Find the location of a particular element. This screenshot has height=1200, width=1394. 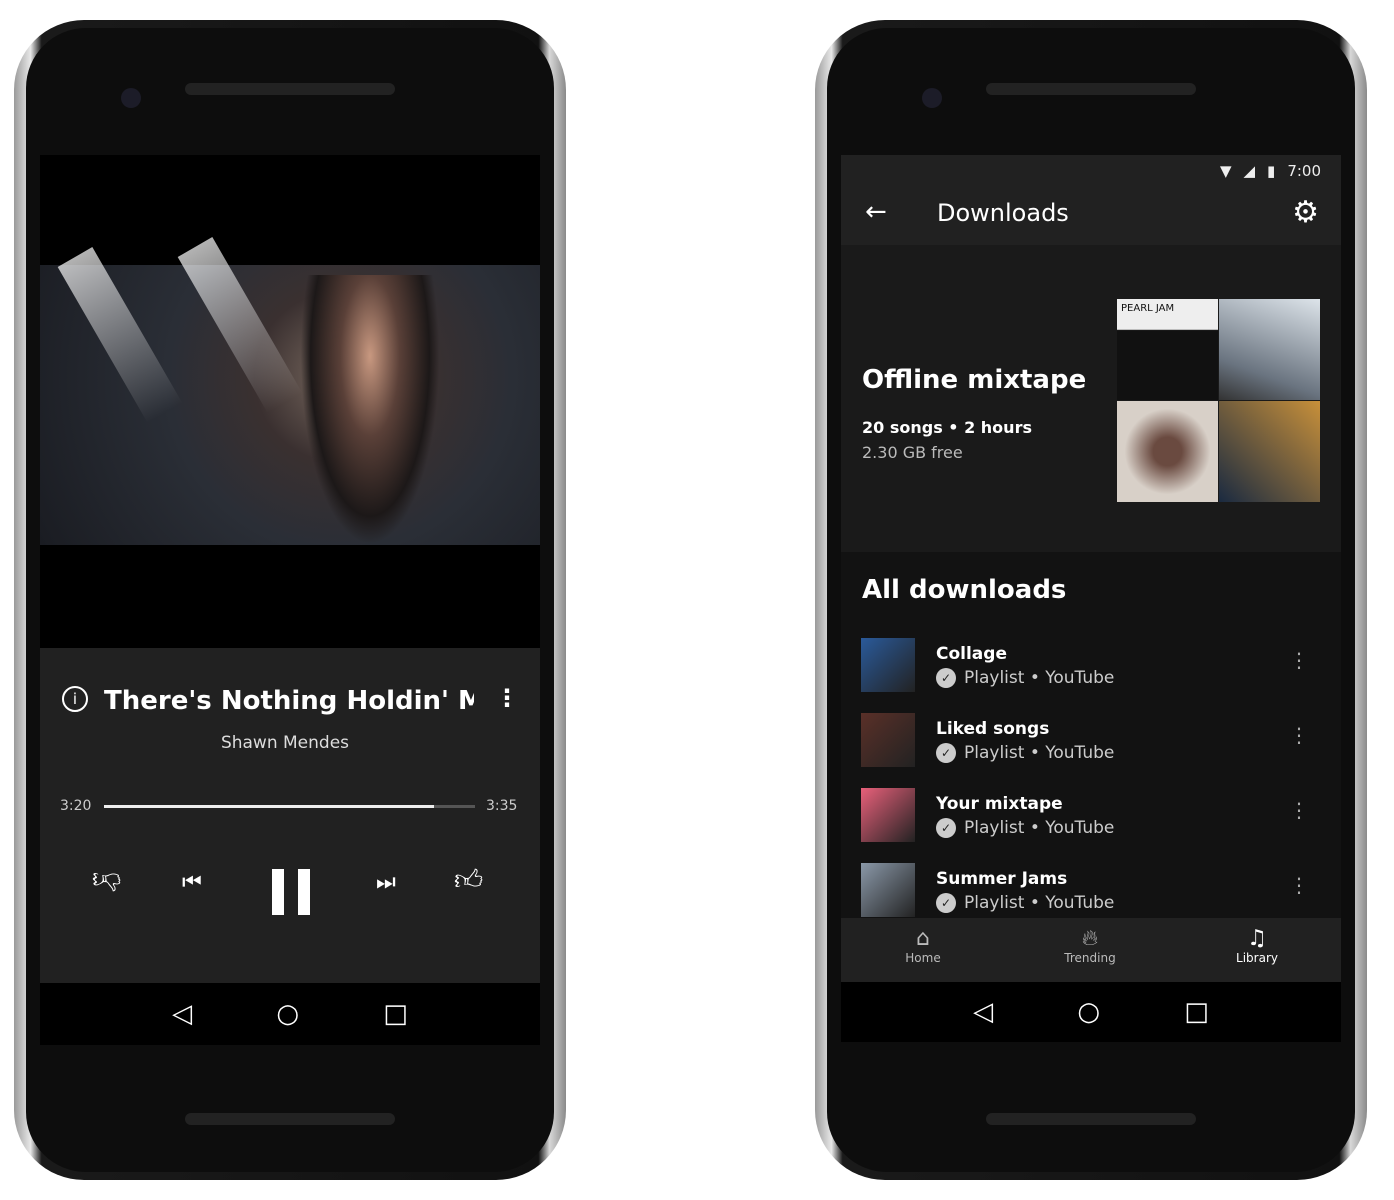

seek-bar is located at coordinates (289, 806).